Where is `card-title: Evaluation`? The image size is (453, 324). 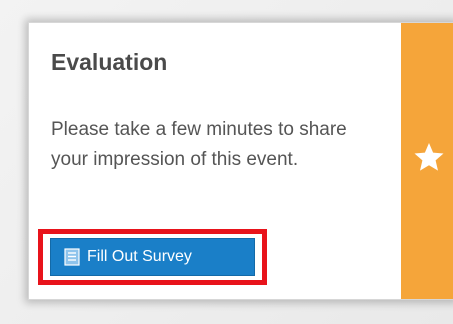
card-title: Evaluation is located at coordinates (109, 62).